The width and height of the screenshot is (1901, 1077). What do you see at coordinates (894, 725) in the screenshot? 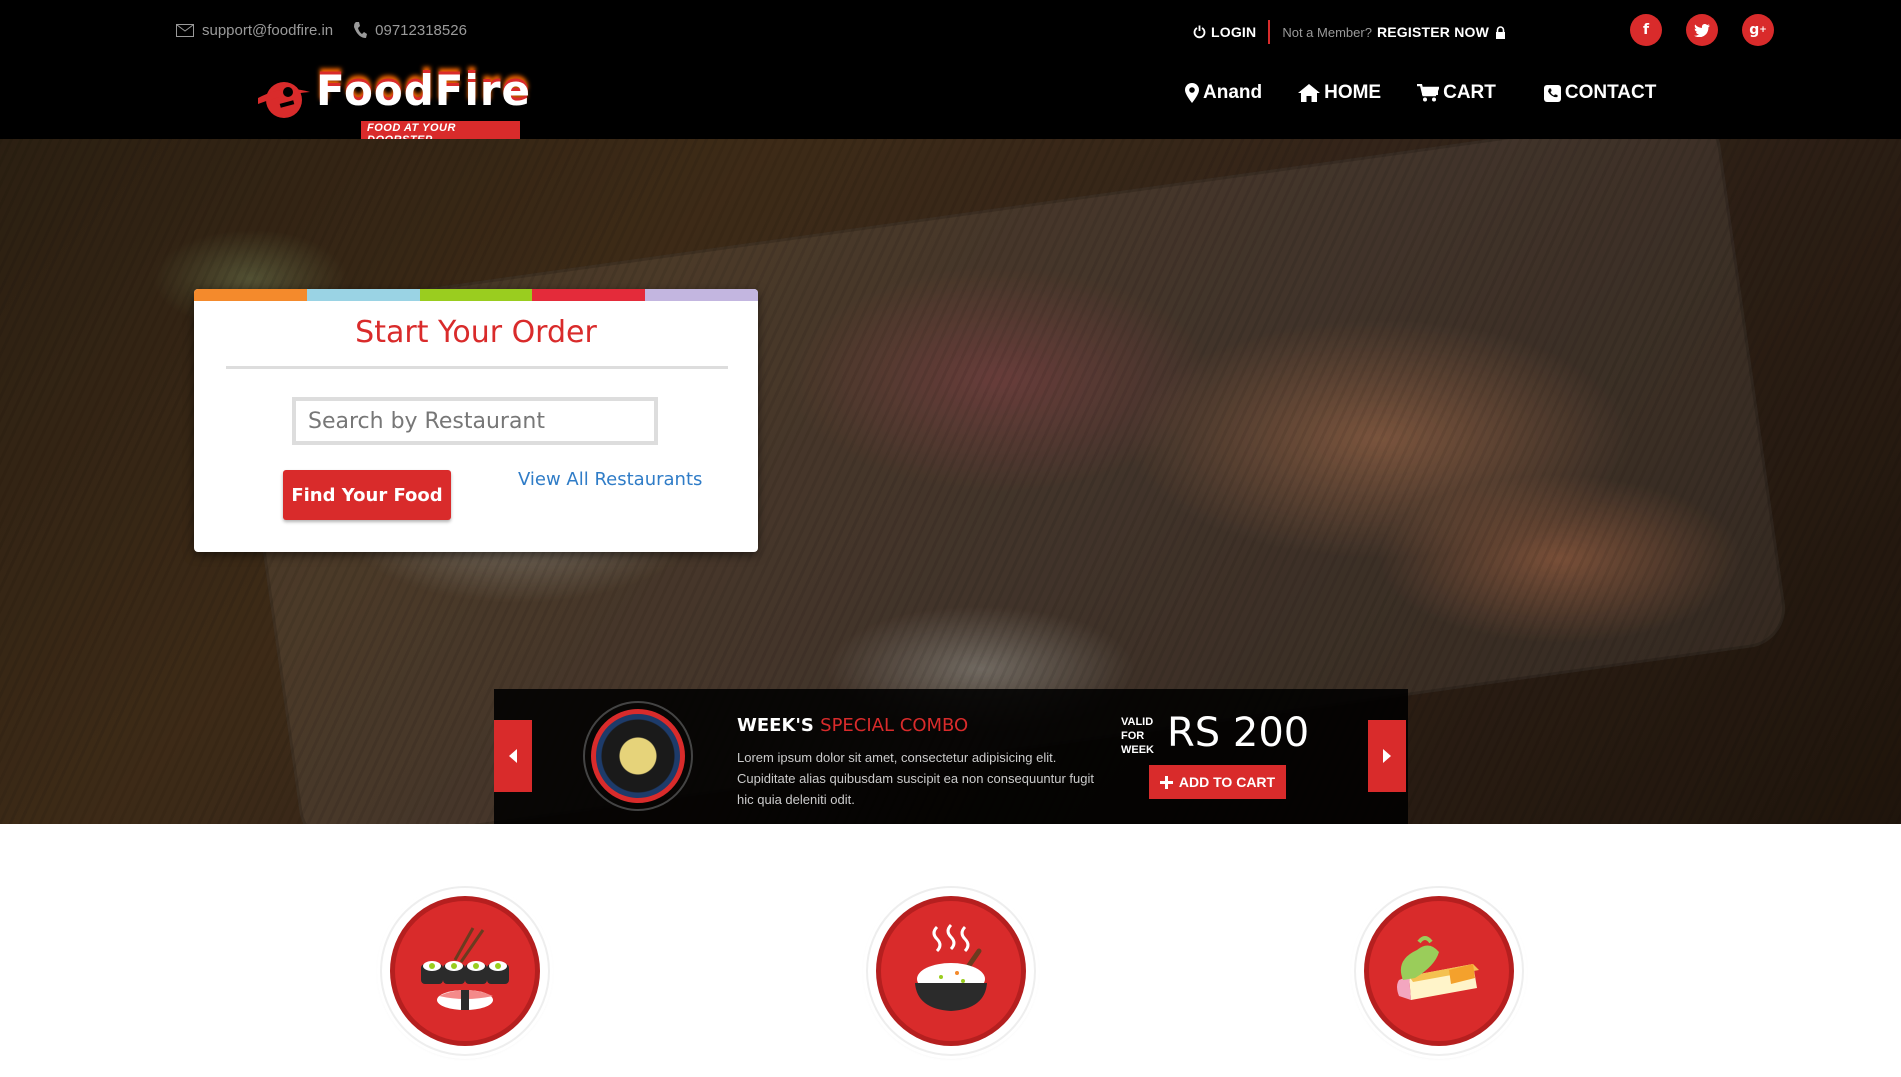
I see `combo-title-highlight: SPECIAL COMBO` at bounding box center [894, 725].